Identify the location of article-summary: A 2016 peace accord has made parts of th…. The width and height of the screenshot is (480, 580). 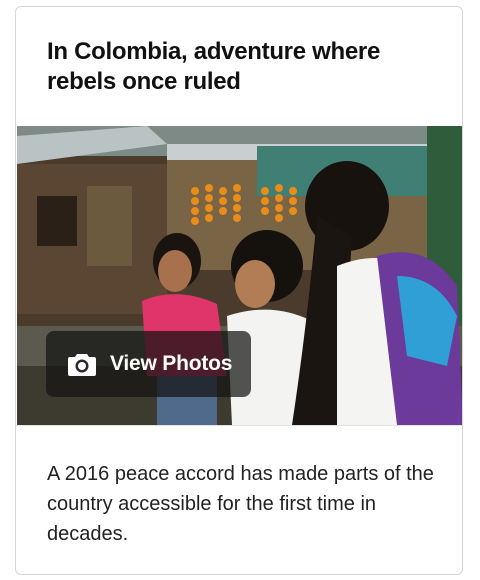
(240, 504).